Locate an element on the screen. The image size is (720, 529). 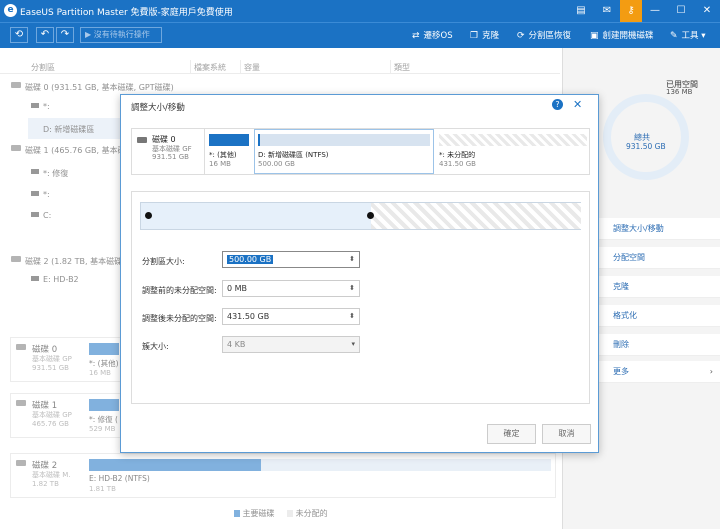
action-resize-move: 調整大小/移動 is located at coordinates (656, 229).